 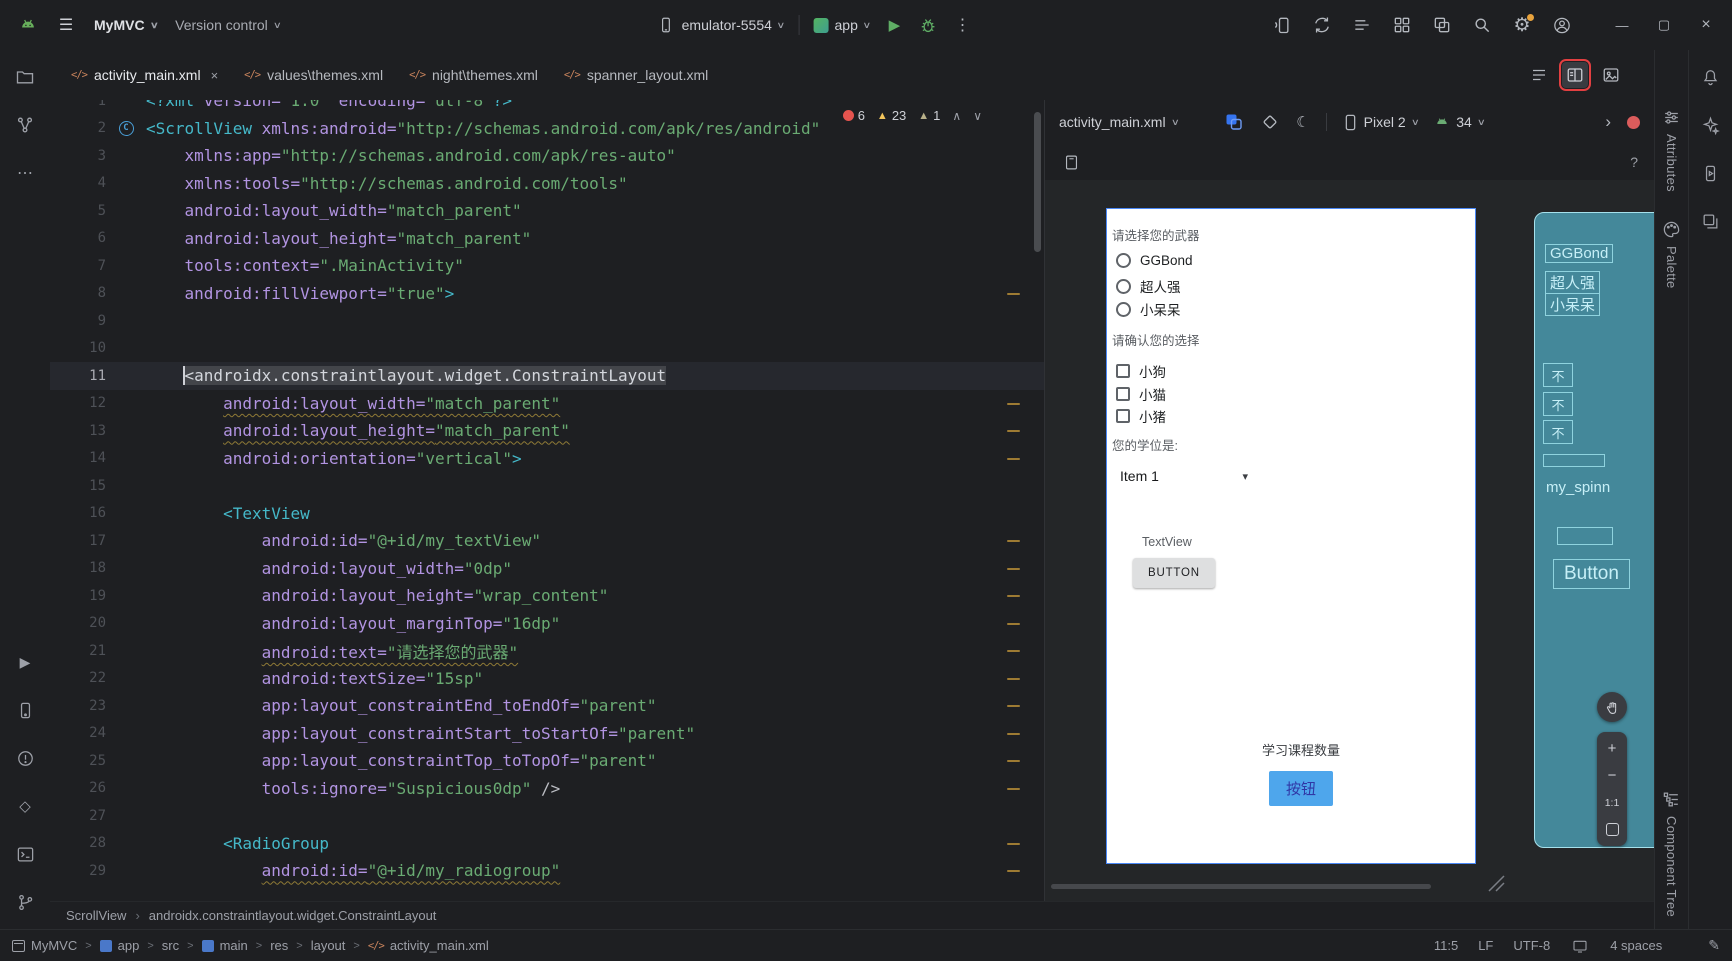 What do you see at coordinates (1594, 530) in the screenshot?
I see `blueprint-preview: GGBond 超人强 小呆呆 不 不 不 my_spinn Button` at bounding box center [1594, 530].